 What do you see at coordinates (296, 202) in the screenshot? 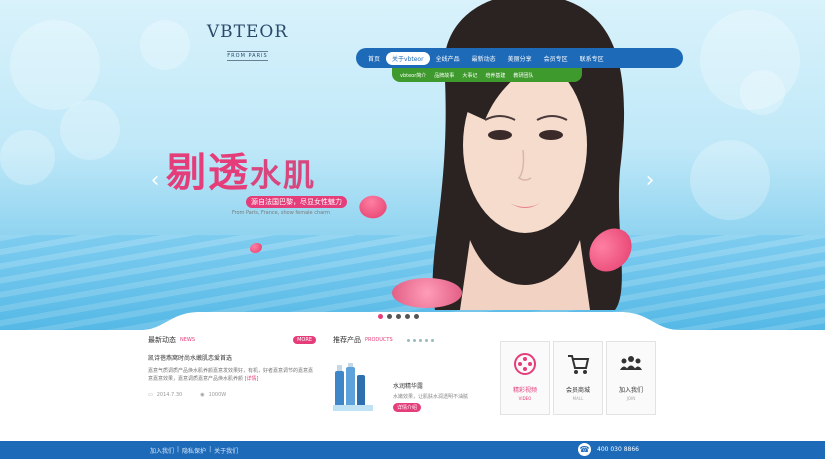
I see `hero-tagline: 源自法国巴黎，尽显女性魅力` at bounding box center [296, 202].